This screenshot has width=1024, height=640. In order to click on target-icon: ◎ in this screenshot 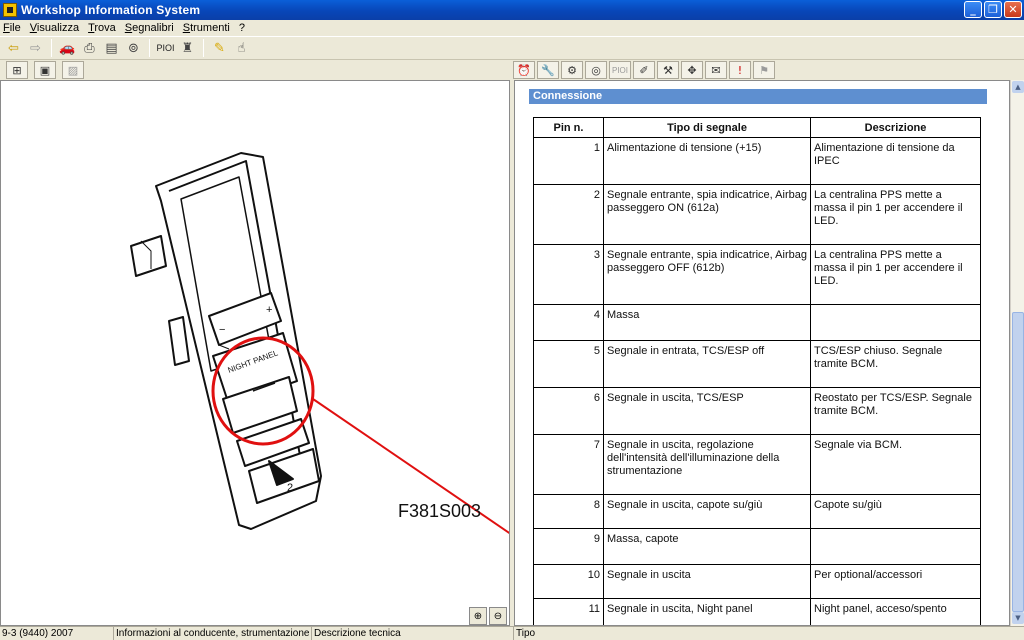, I will do `click(596, 70)`.